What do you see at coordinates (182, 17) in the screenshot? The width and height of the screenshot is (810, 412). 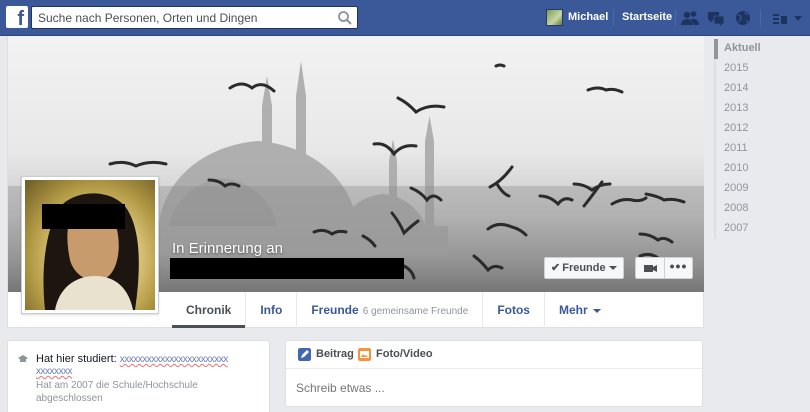 I see `search-input` at bounding box center [182, 17].